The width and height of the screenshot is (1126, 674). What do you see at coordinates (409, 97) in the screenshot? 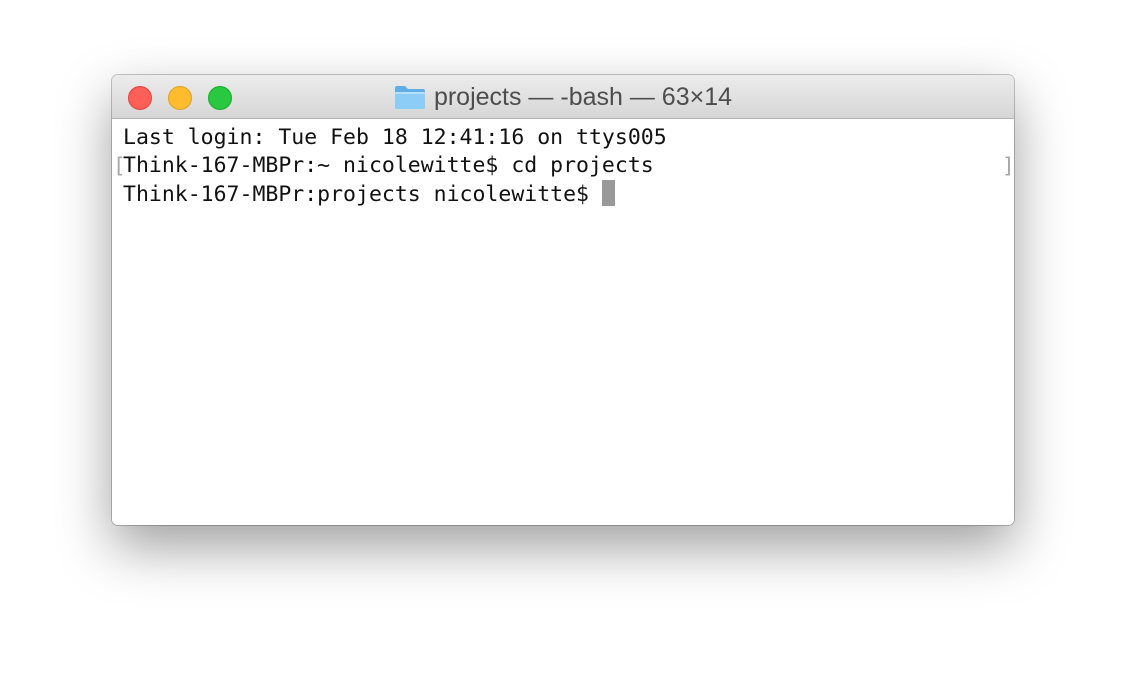
I see `folder-icon` at bounding box center [409, 97].